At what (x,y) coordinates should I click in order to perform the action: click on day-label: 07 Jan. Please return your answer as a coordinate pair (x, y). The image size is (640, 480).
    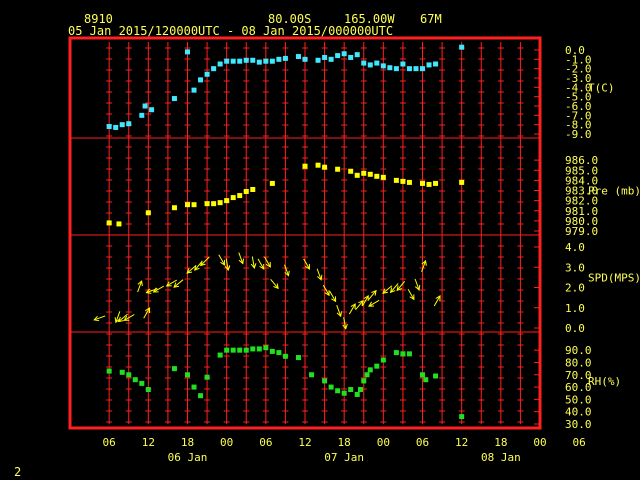
    Looking at the image, I should click on (344, 457).